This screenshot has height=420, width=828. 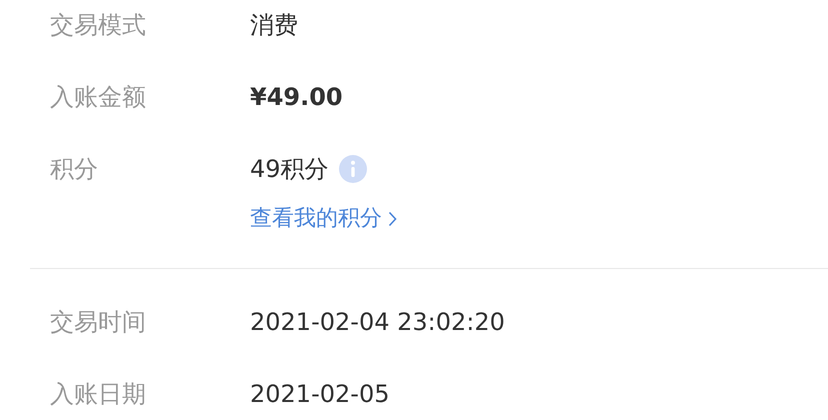 What do you see at coordinates (323, 219) in the screenshot?
I see `points-link: 查看我的积分` at bounding box center [323, 219].